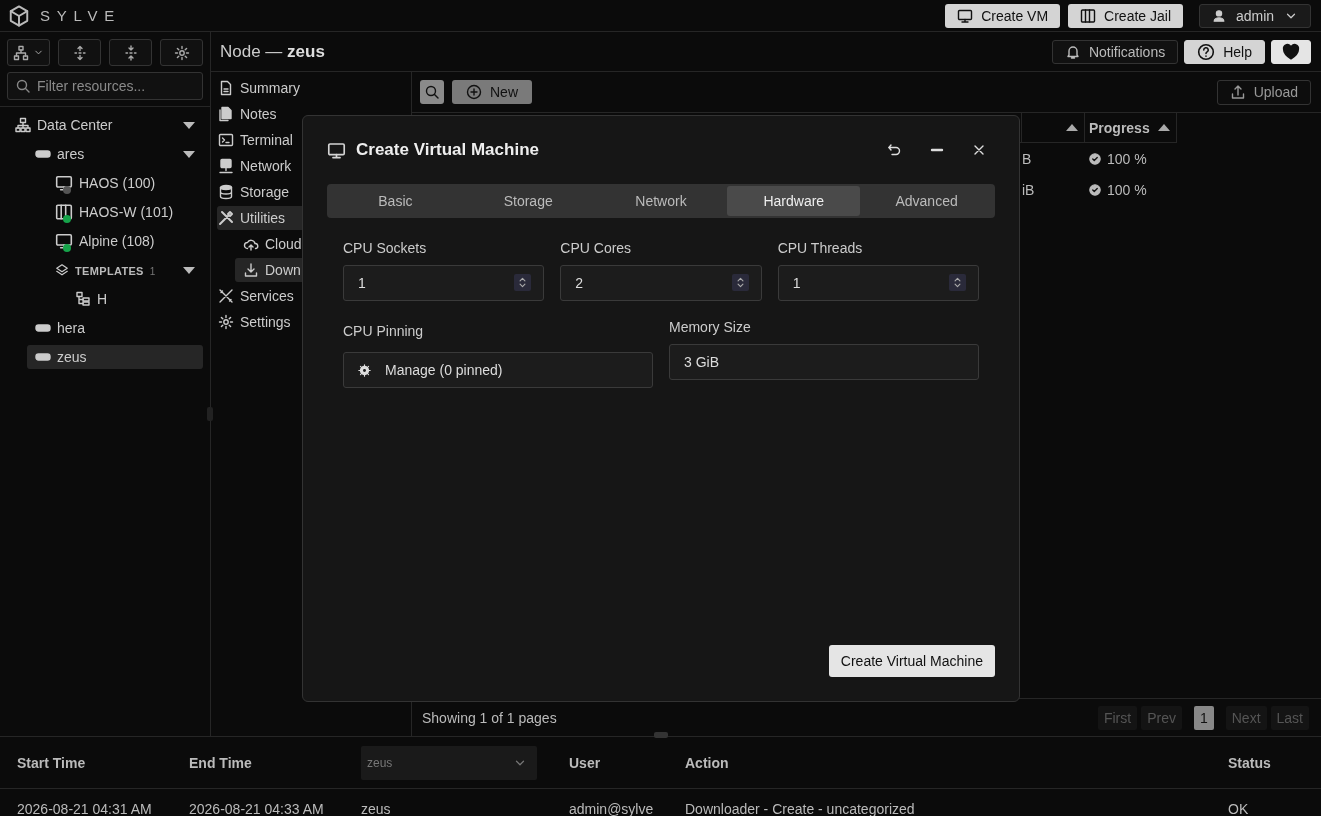  Describe the element at coordinates (489, 717) in the screenshot. I see `page-summary: Showing 1 of 1 pages` at that location.